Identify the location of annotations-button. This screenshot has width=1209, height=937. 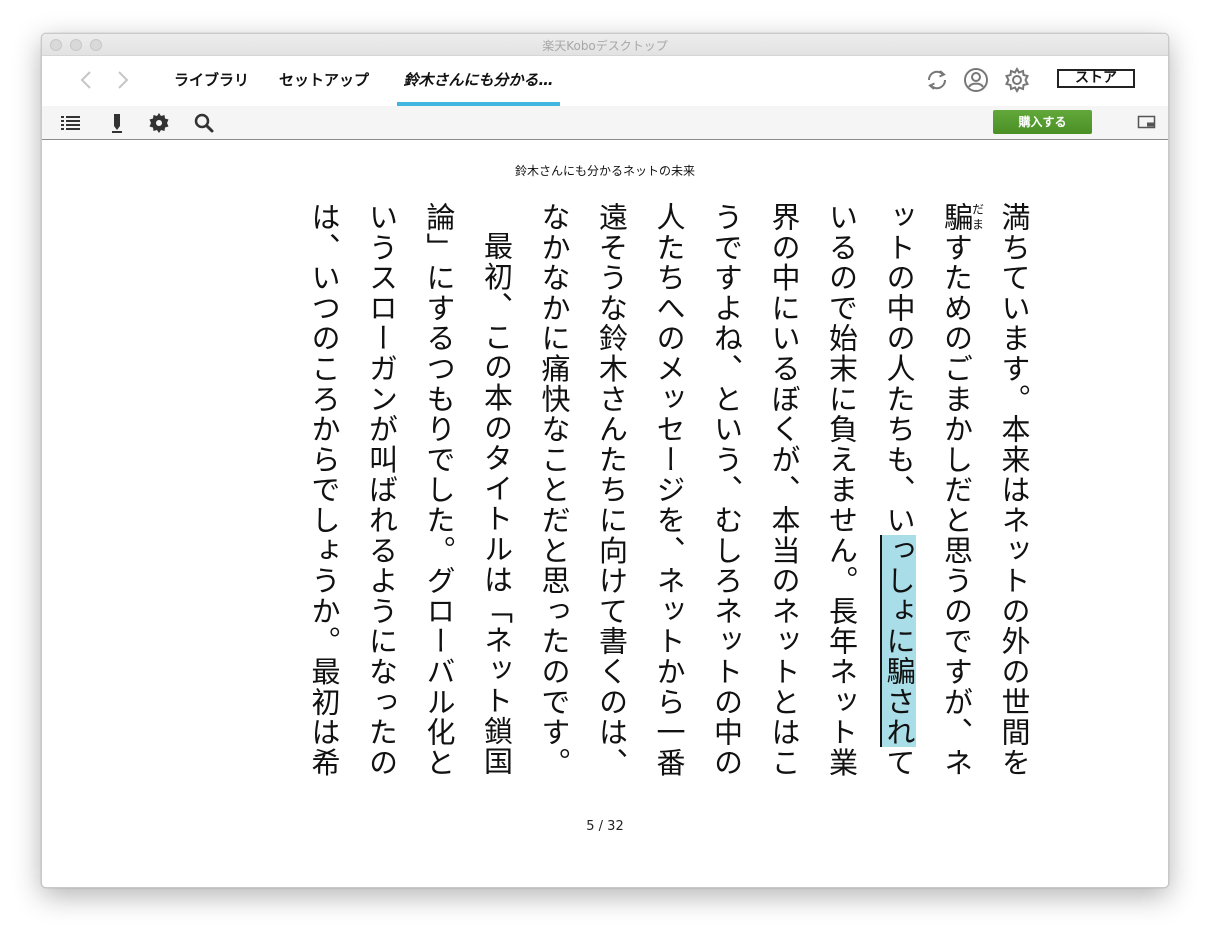
(117, 123).